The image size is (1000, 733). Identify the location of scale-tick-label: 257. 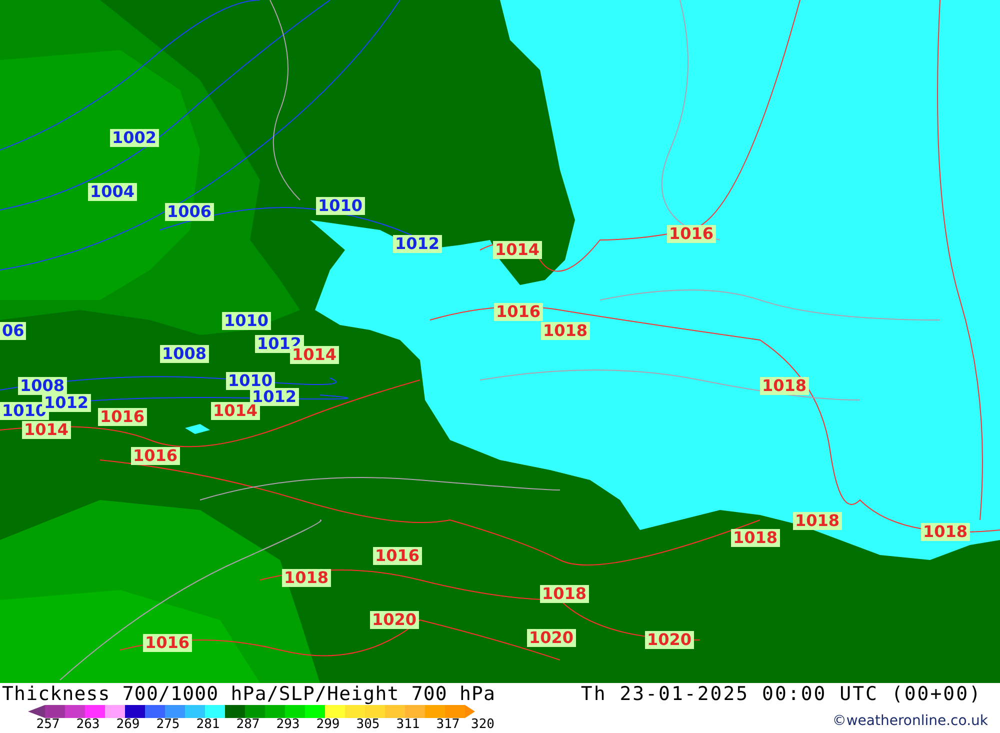
(48, 725).